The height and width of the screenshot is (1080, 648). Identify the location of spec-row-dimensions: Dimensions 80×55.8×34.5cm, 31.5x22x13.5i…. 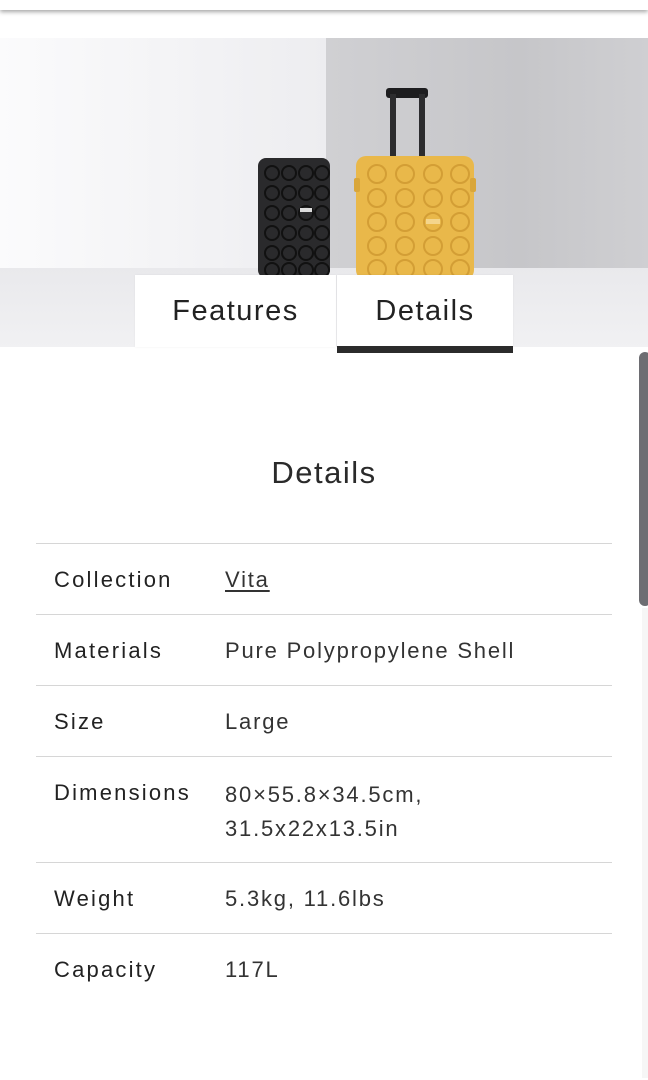
(324, 810).